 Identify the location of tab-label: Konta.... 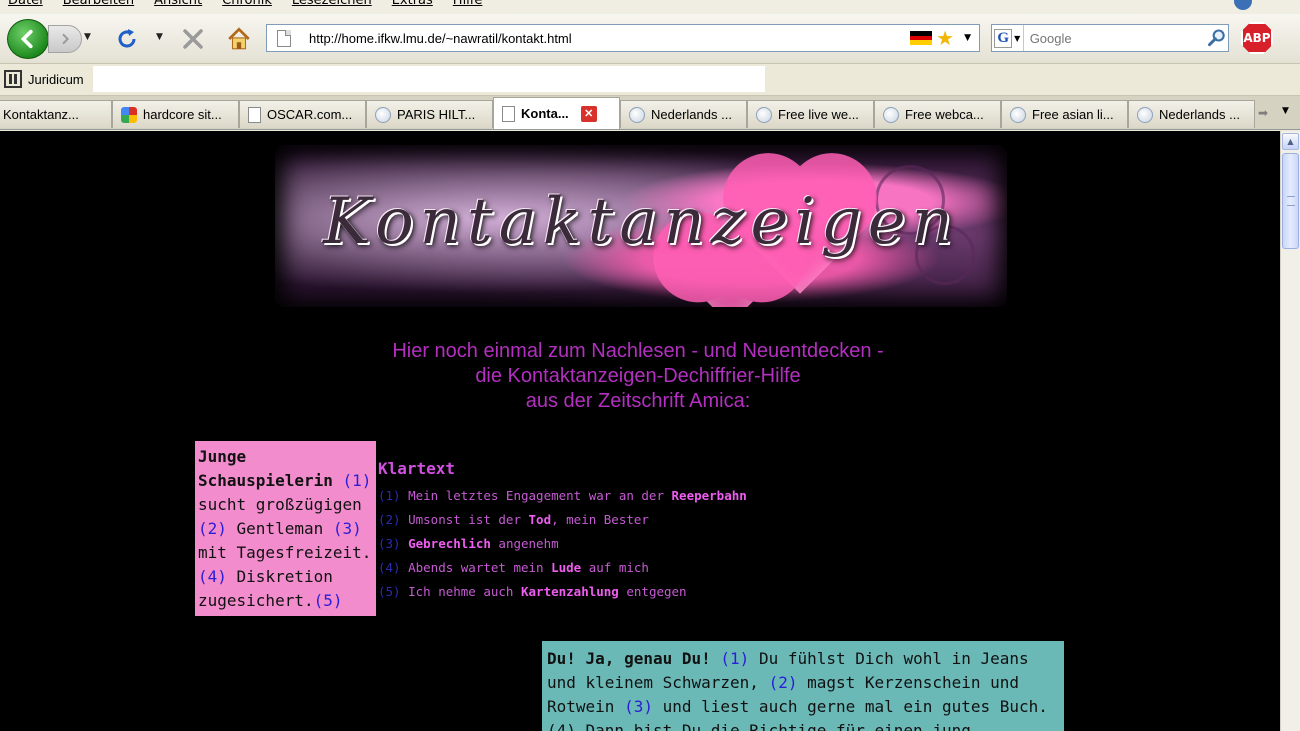
(545, 113).